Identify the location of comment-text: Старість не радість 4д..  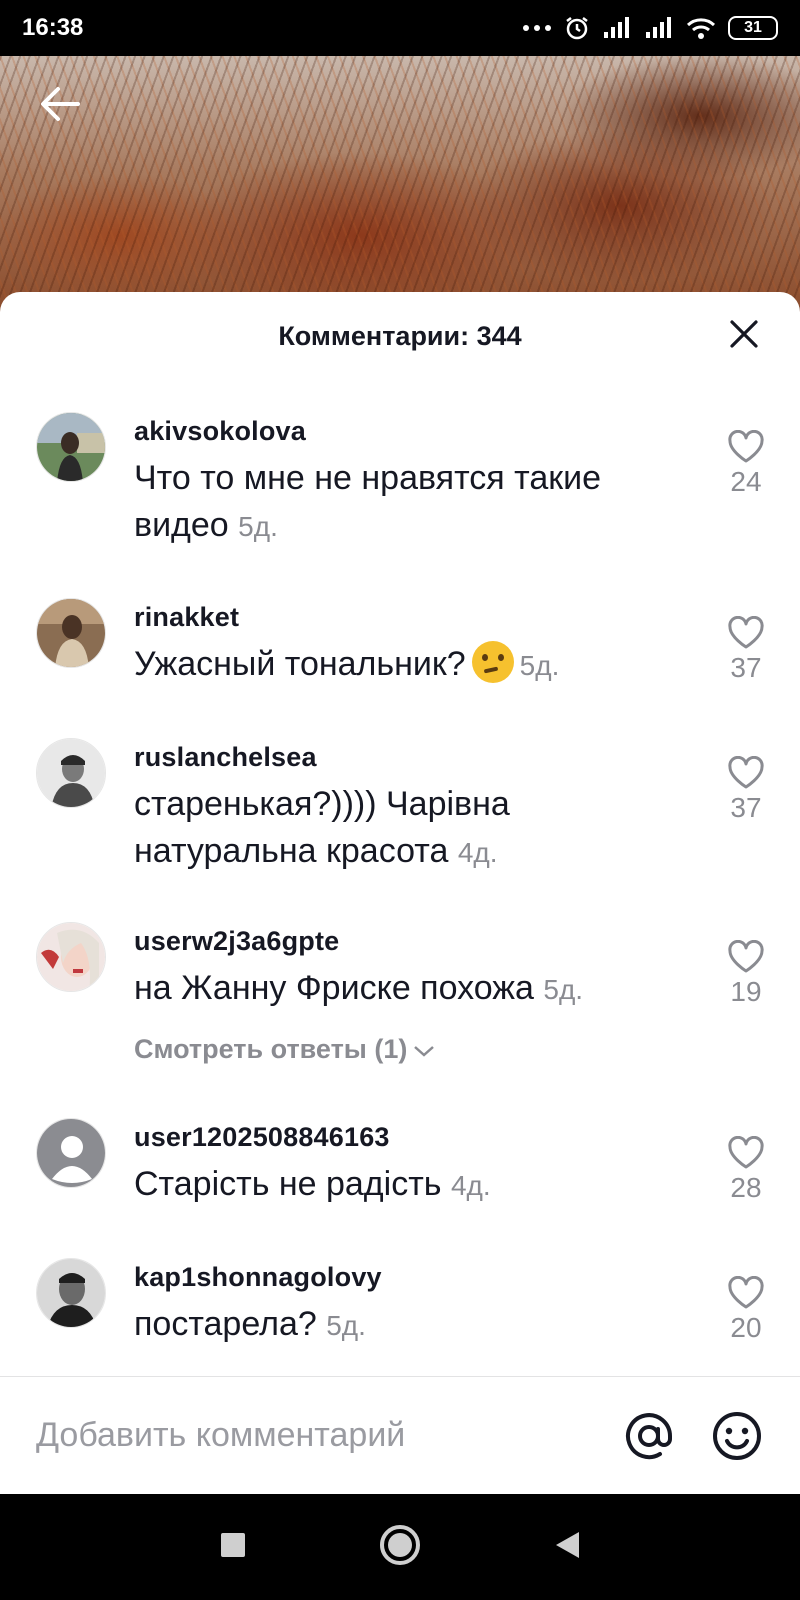
(414, 1185).